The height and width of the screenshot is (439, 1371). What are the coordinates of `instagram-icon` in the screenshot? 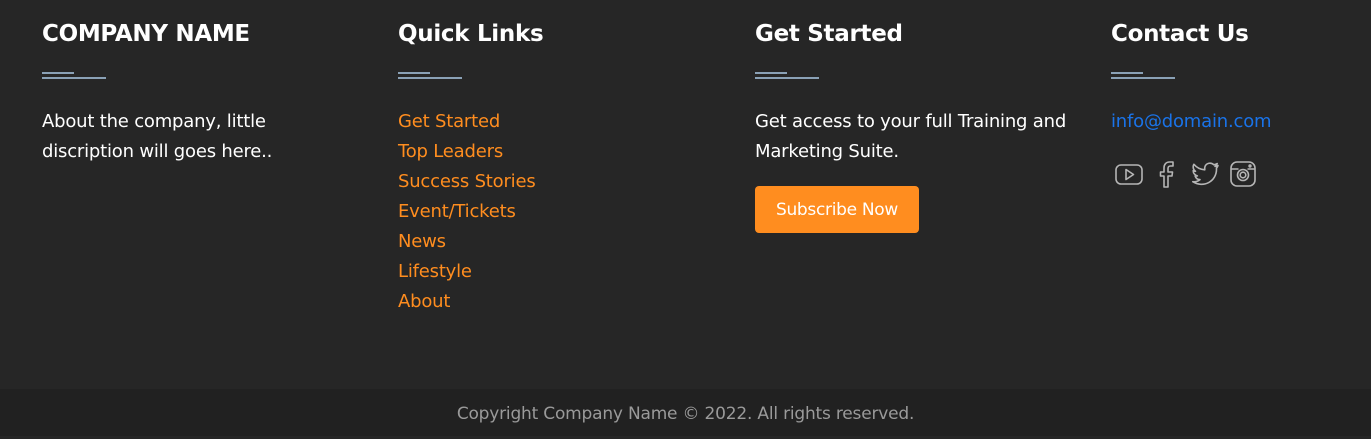 It's located at (1243, 174).